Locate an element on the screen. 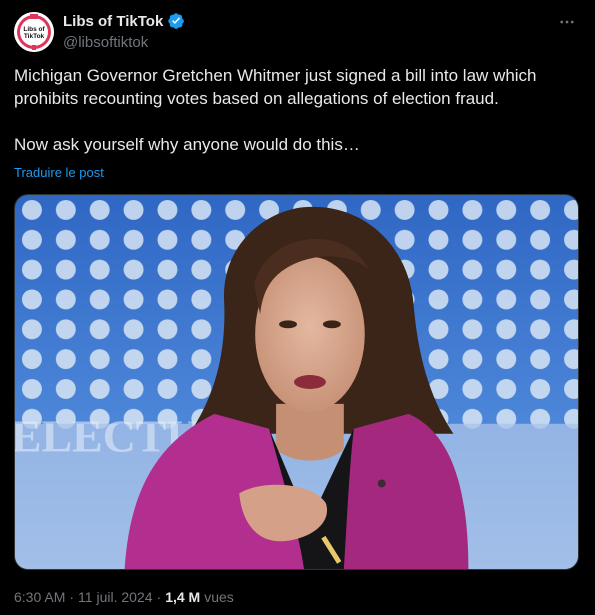 This screenshot has height=615, width=595. display-name-row: Libs of TikTok is located at coordinates (124, 21).